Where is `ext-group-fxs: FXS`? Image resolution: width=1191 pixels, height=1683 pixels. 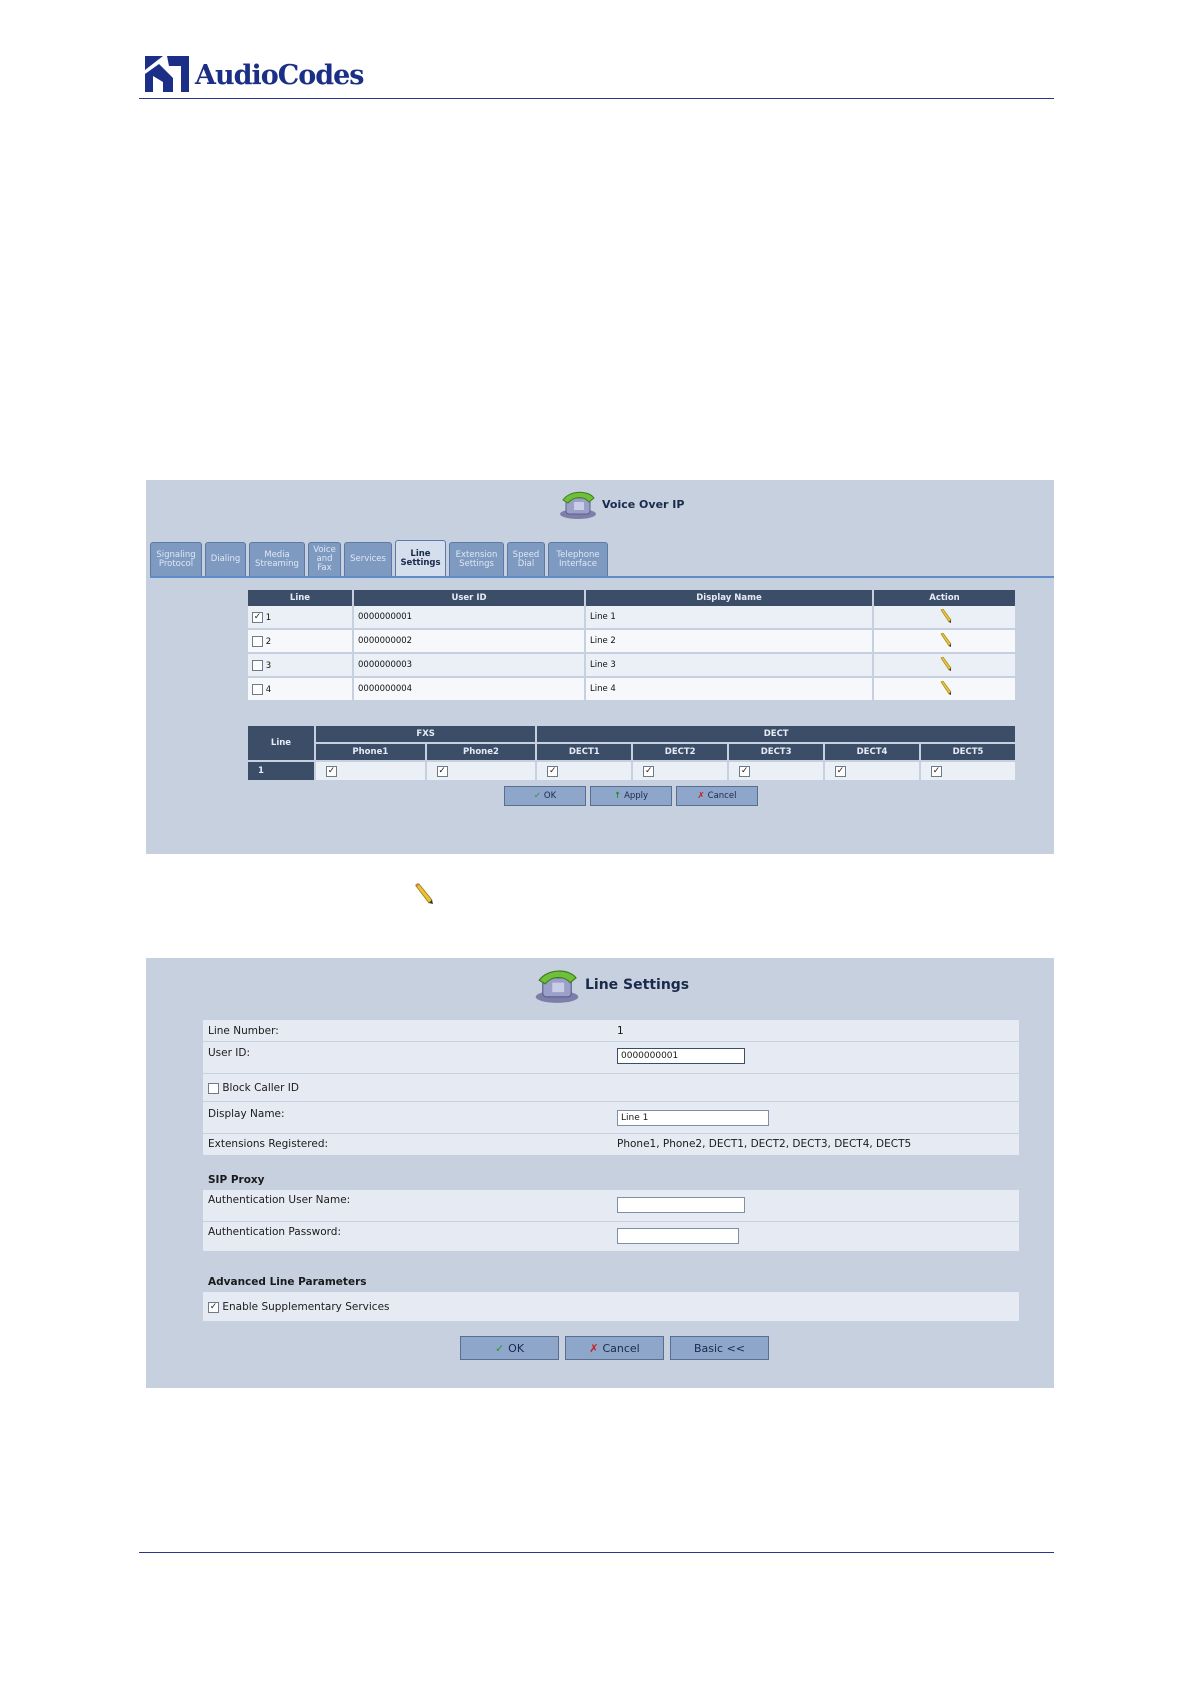
ext-group-fxs: FXS is located at coordinates (426, 734).